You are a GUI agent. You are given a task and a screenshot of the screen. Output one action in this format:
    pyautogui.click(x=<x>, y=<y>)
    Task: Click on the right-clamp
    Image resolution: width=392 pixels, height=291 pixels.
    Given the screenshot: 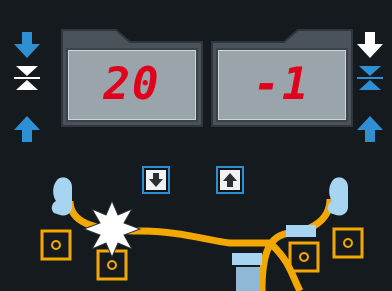 What is the action you would take?
    pyautogui.click(x=337, y=196)
    